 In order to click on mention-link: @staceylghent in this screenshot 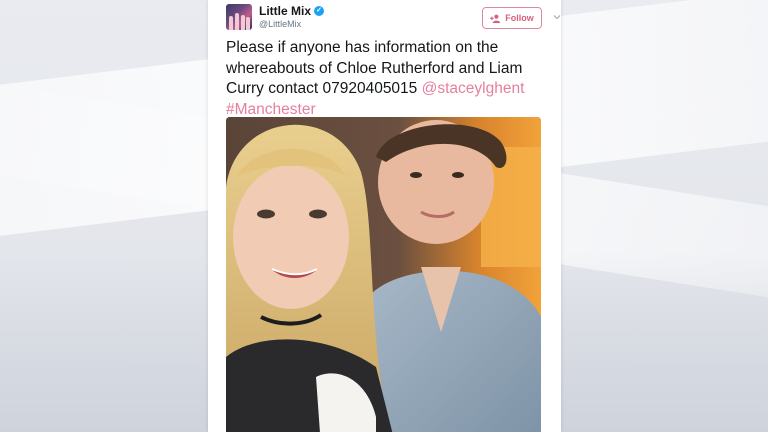, I will do `click(473, 88)`.